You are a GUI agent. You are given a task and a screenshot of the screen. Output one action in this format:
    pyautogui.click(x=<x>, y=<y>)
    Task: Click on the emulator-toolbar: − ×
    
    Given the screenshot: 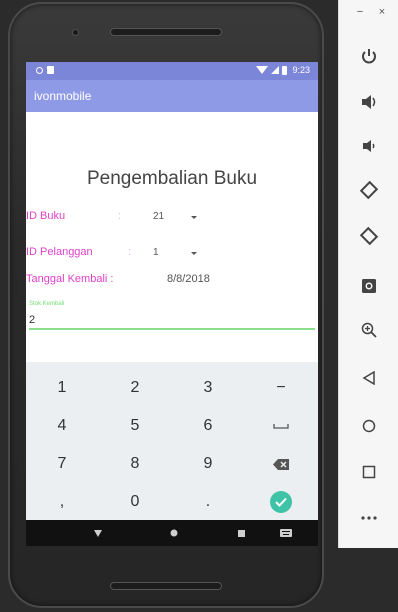 What is the action you would take?
    pyautogui.click(x=368, y=274)
    